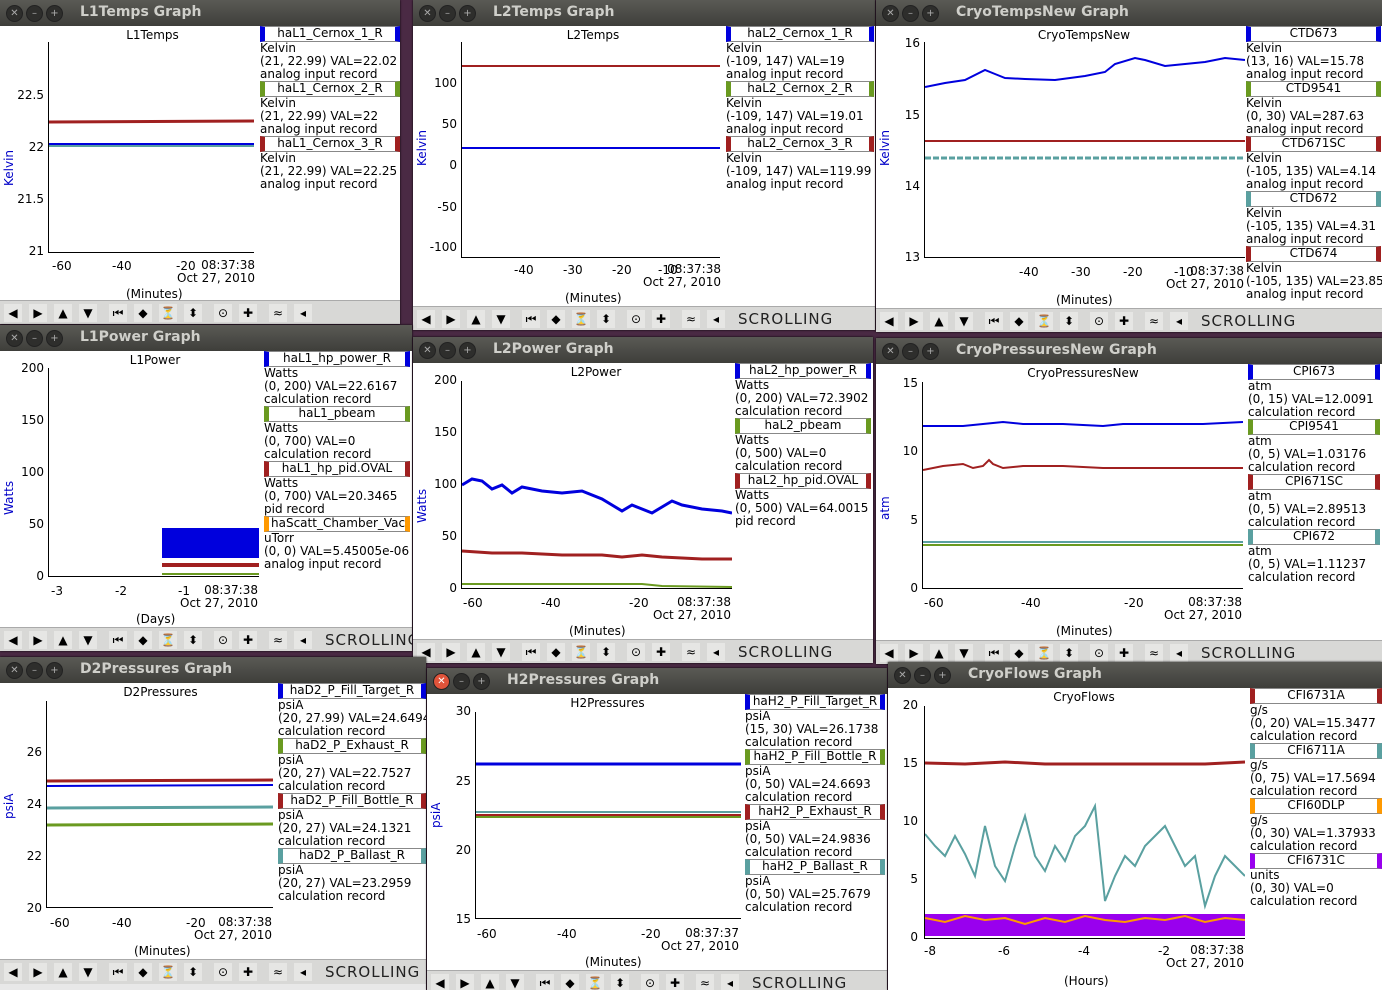  I want to click on legend-item-name: CPI9541, so click(1314, 427).